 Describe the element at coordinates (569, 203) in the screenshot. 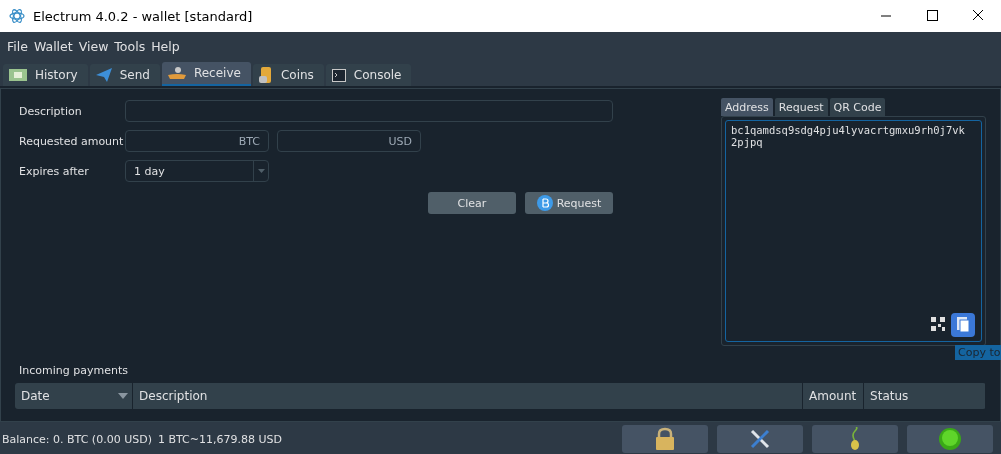

I see `request-button: Request` at that location.